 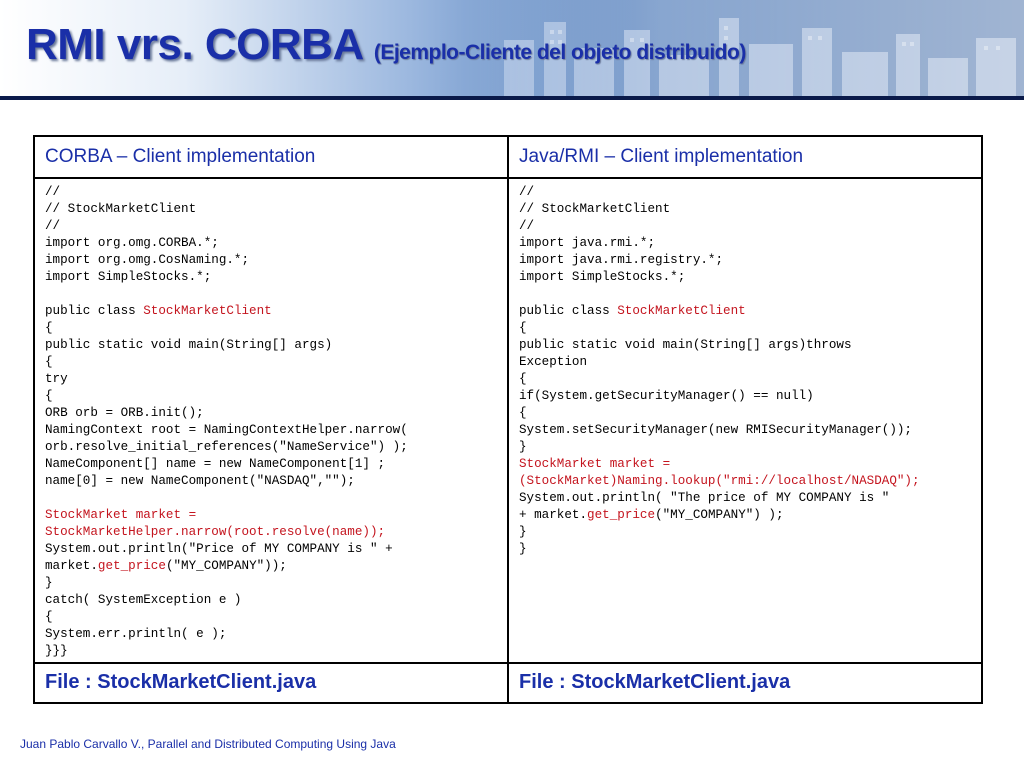 I want to click on code-text: public static void main(String[] args), so click(x=189, y=345).